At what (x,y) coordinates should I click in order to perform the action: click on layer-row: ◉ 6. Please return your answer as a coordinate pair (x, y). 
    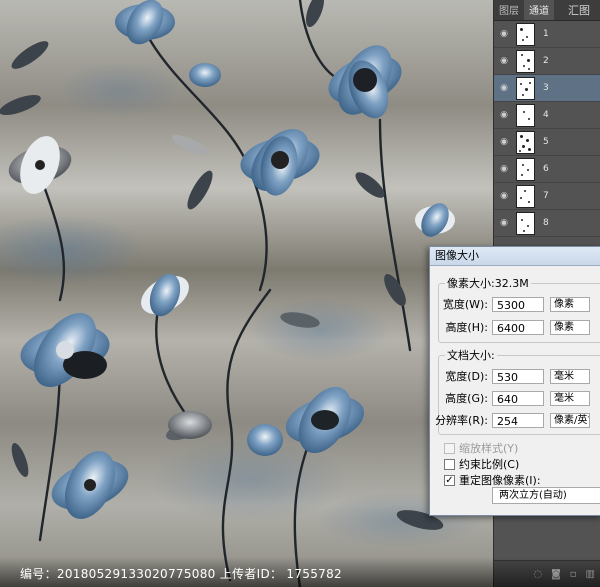
    Looking at the image, I should click on (547, 169).